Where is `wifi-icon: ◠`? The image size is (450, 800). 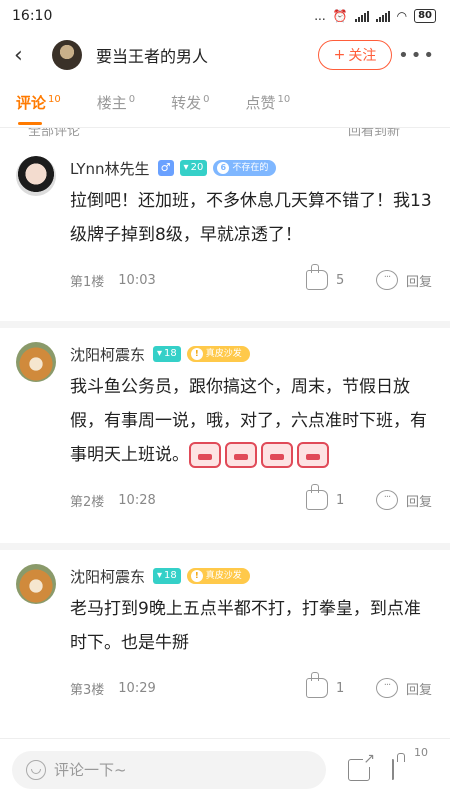 wifi-icon: ◠ is located at coordinates (402, 16).